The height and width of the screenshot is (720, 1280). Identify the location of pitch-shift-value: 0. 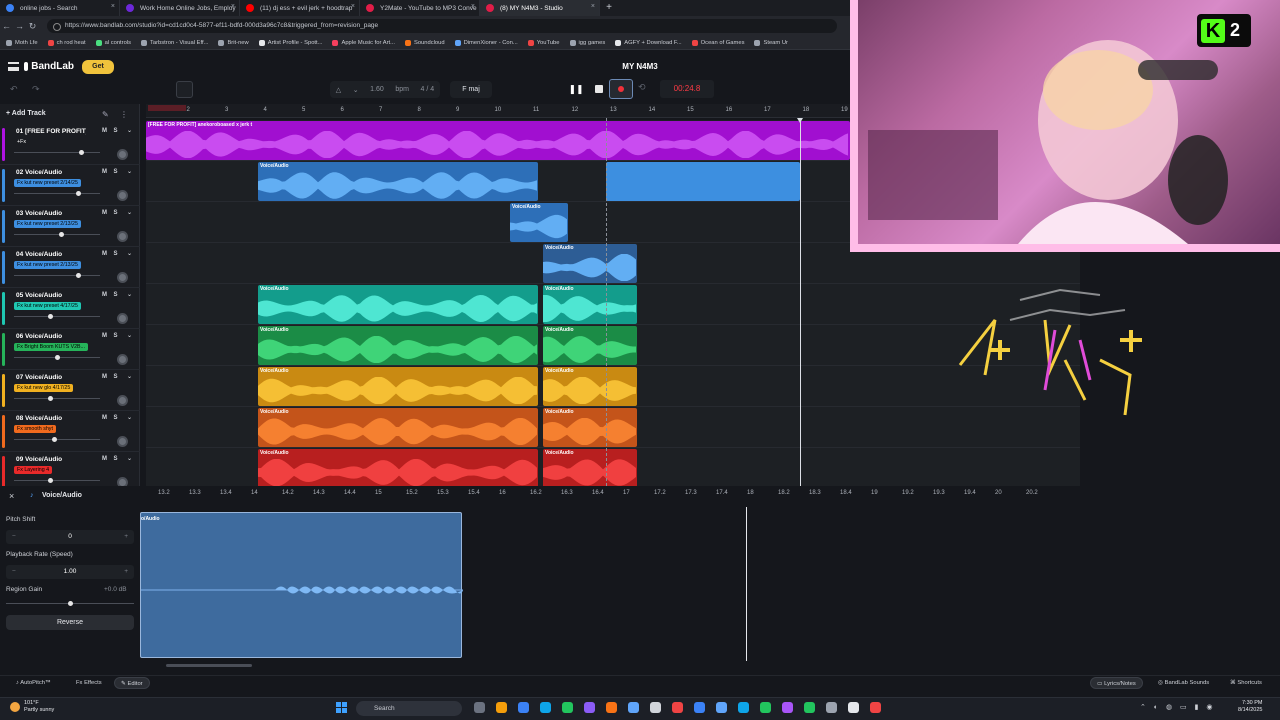
(70, 536).